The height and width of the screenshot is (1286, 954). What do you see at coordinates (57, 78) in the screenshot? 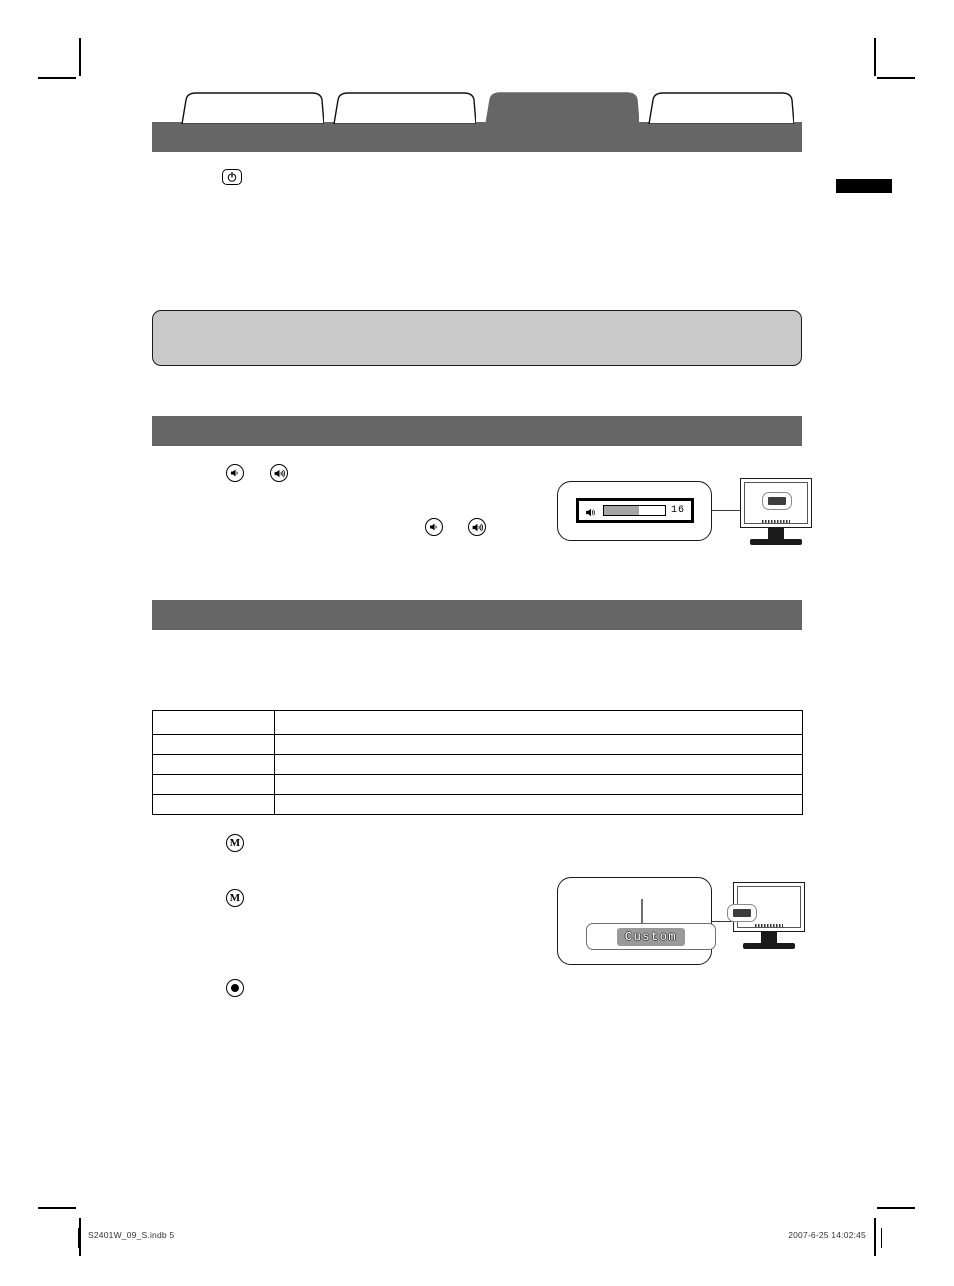
I see `crop-mark-top-left-horizontal` at bounding box center [57, 78].